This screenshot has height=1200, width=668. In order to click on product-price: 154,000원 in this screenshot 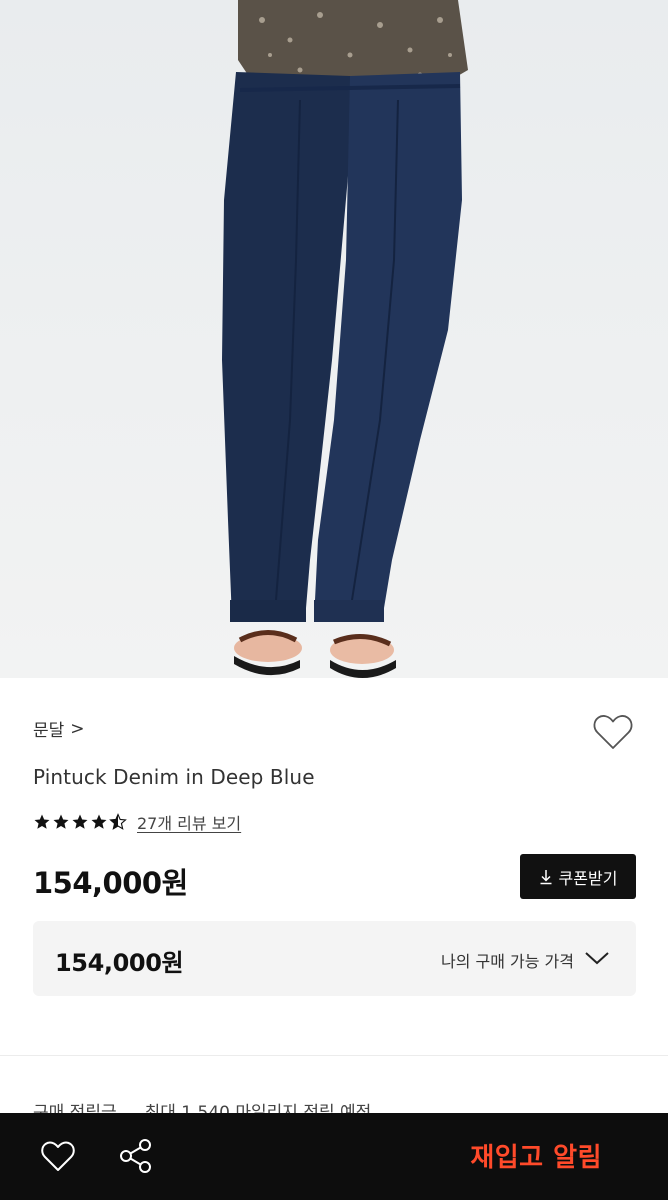, I will do `click(110, 883)`.